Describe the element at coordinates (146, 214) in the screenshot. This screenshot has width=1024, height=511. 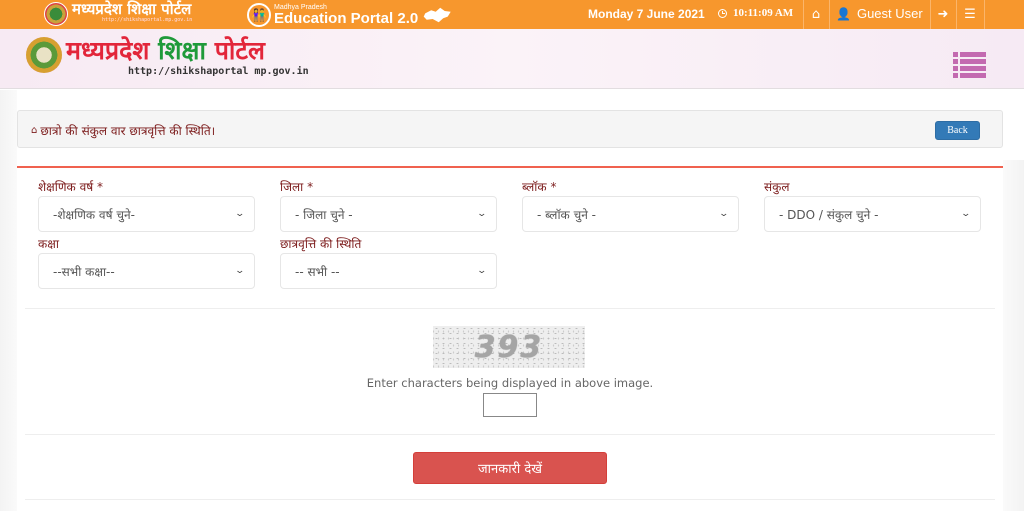
I see `academic-year-select: -शेक्षणिक वर्ष चुने- ⌄` at that location.